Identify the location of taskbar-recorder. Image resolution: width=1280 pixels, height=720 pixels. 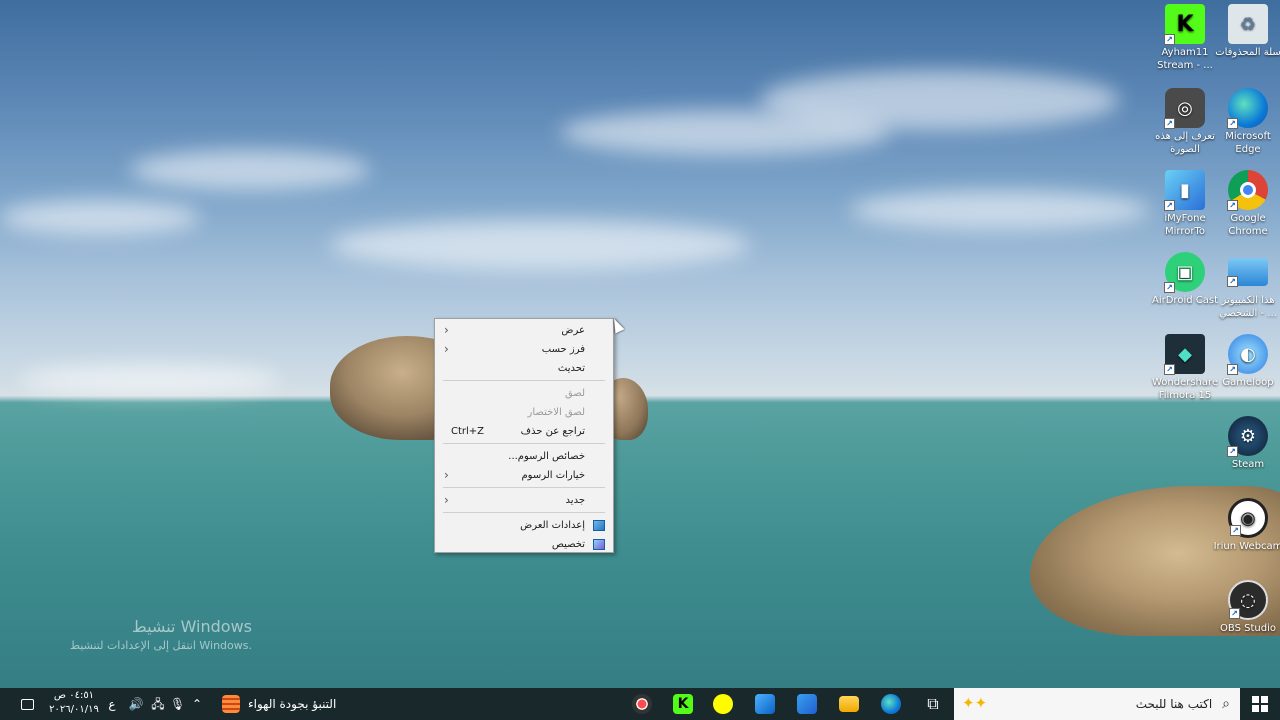
(642, 704).